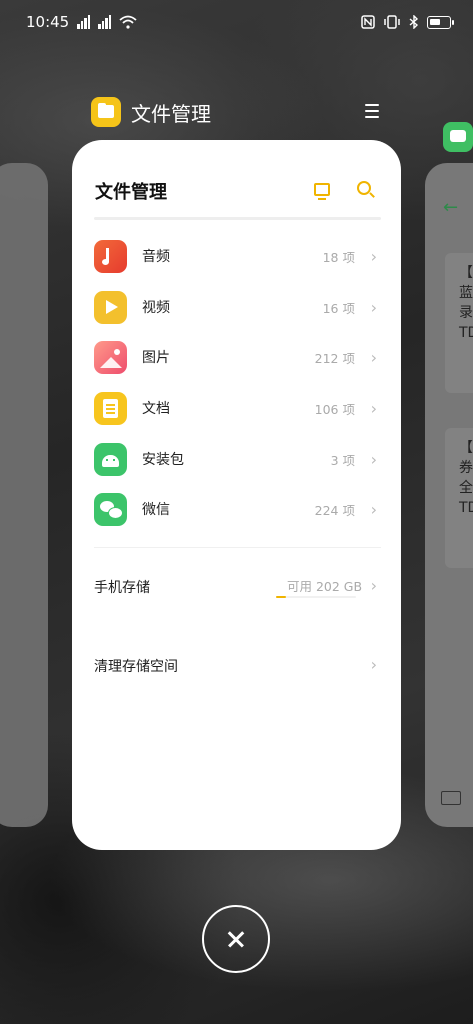  I want to click on category-count: 18 项, so click(338, 257).